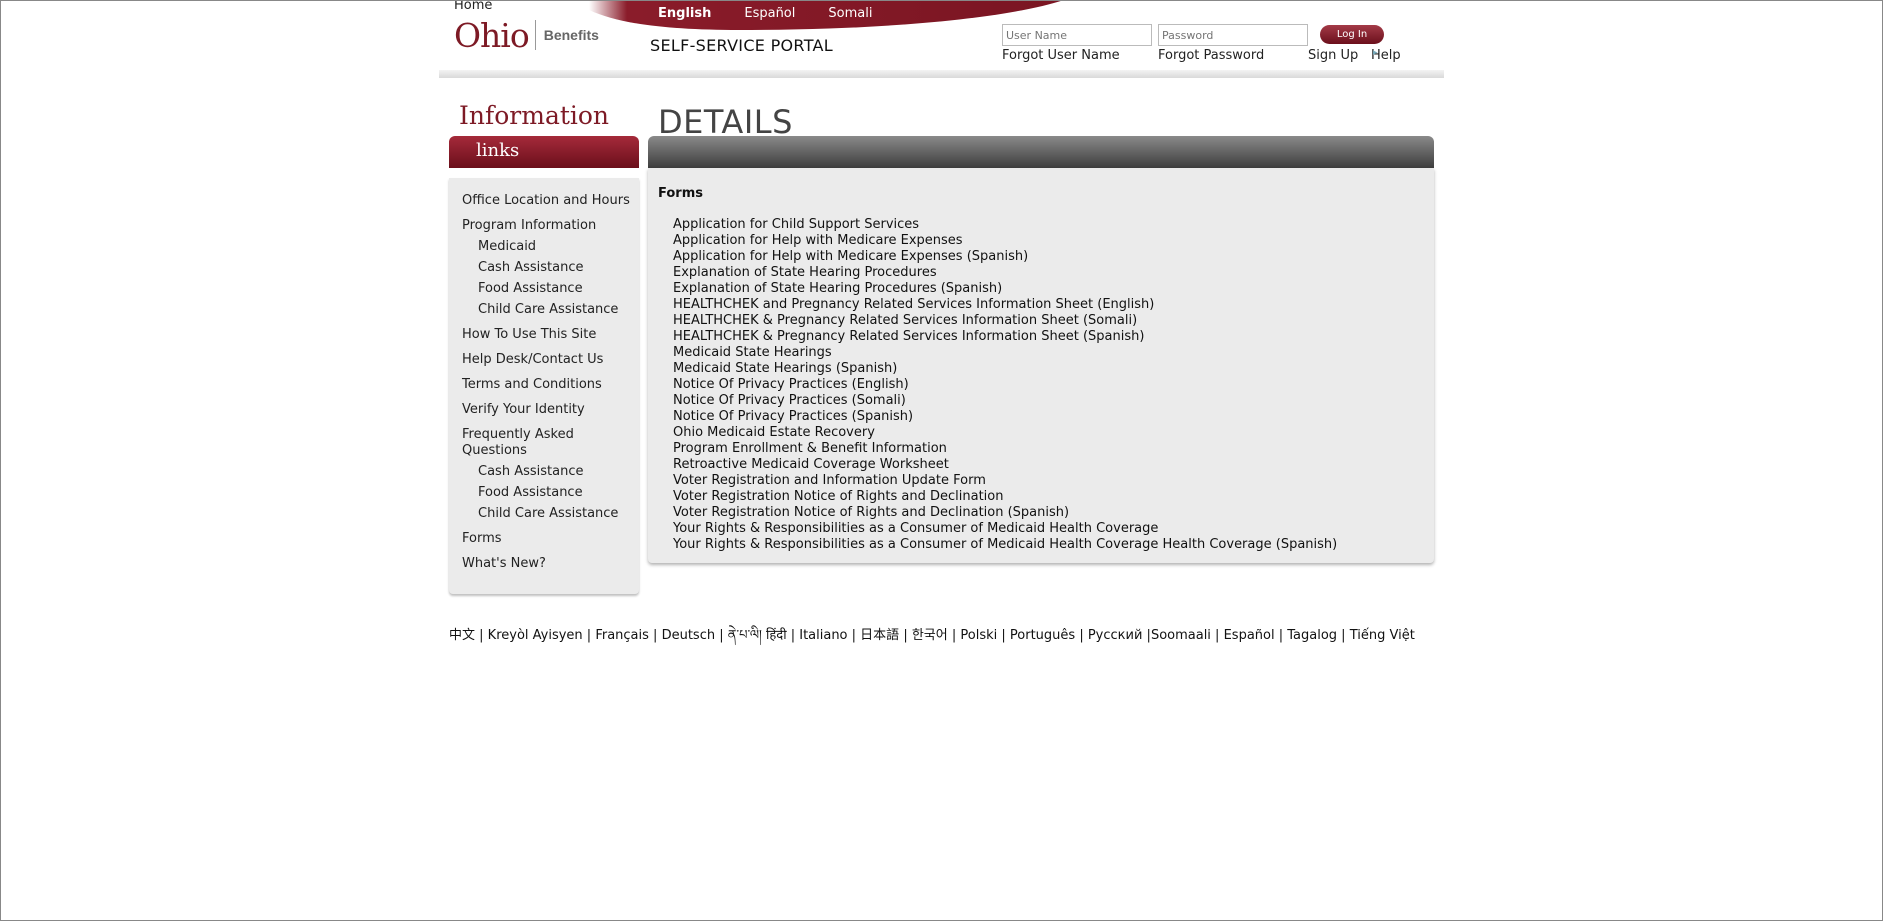 The height and width of the screenshot is (921, 1883). Describe the element at coordinates (745, 635) in the screenshot. I see `footer-language-link: ནེ་པ་ལི།` at that location.